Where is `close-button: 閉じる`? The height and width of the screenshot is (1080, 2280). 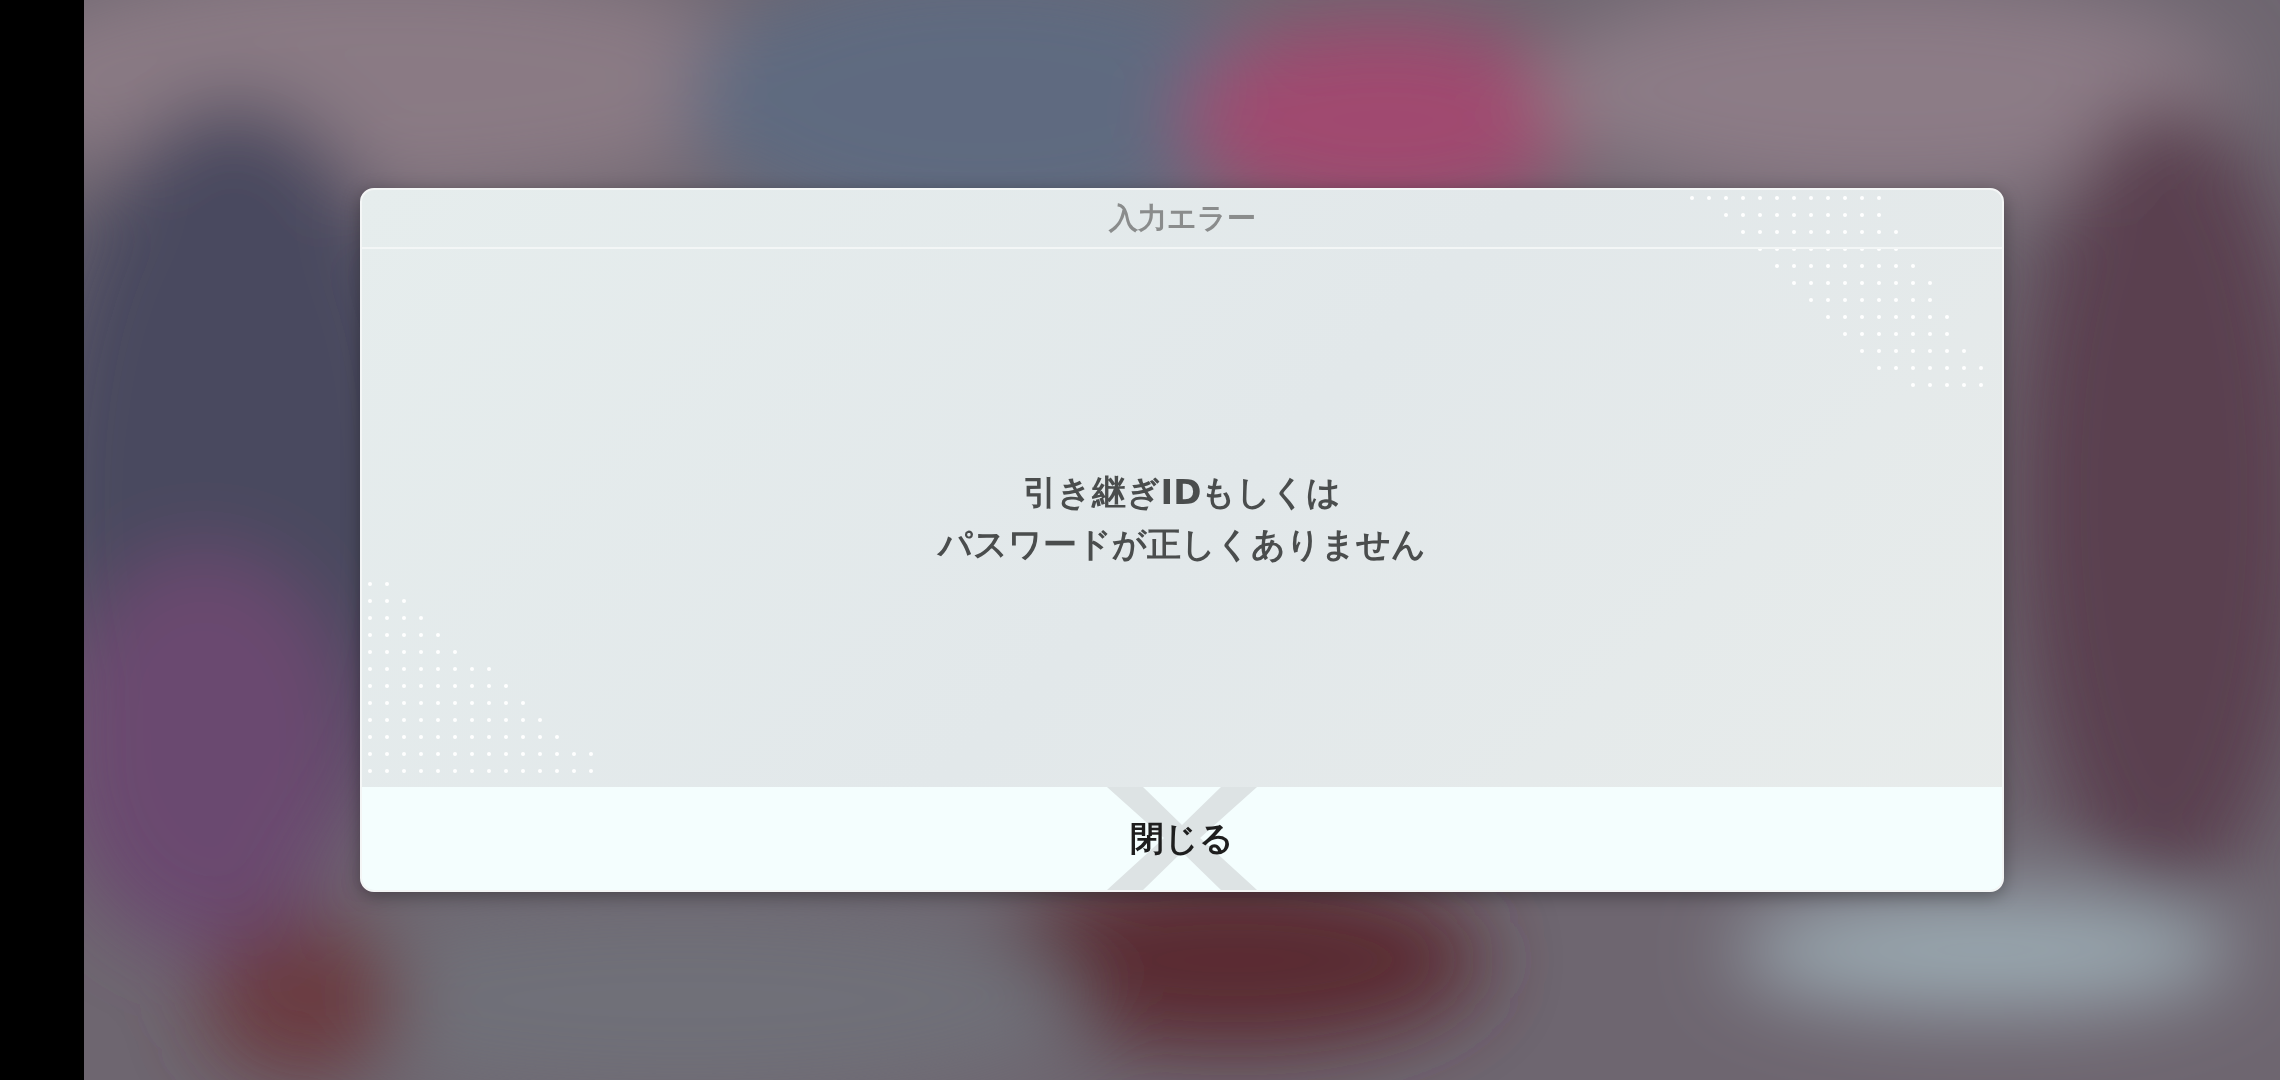
close-button: 閉じる is located at coordinates (1182, 838).